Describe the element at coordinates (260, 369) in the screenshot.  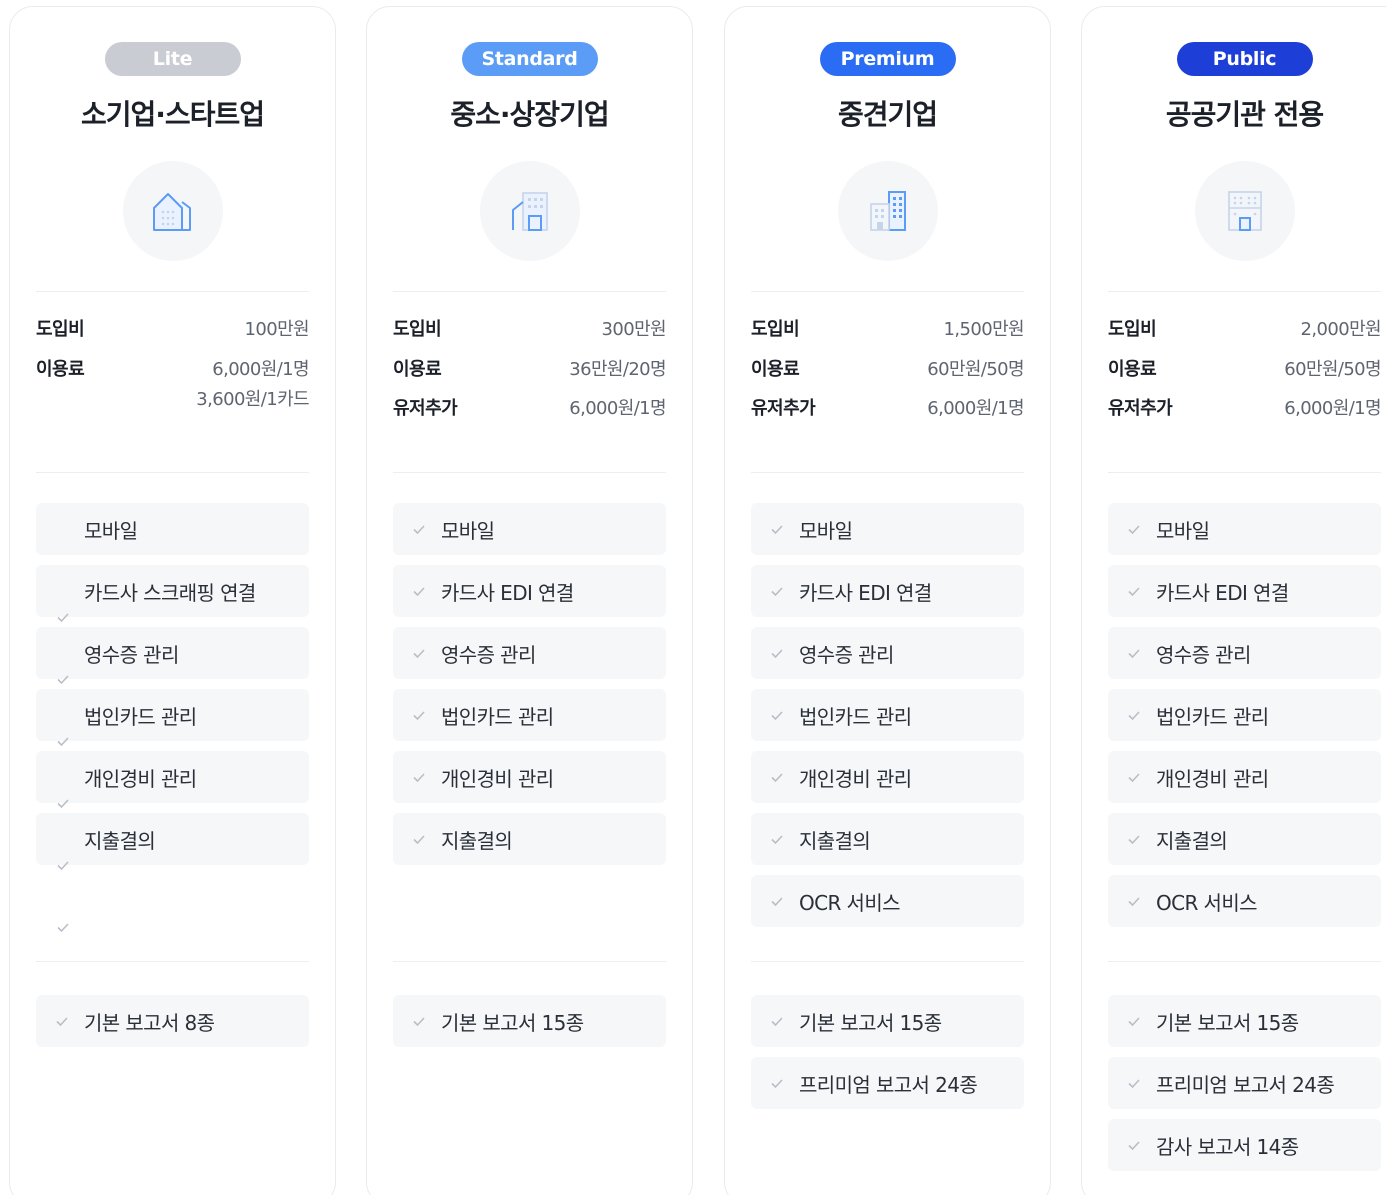
I see `price-value-line: 6,000원/1명` at that location.